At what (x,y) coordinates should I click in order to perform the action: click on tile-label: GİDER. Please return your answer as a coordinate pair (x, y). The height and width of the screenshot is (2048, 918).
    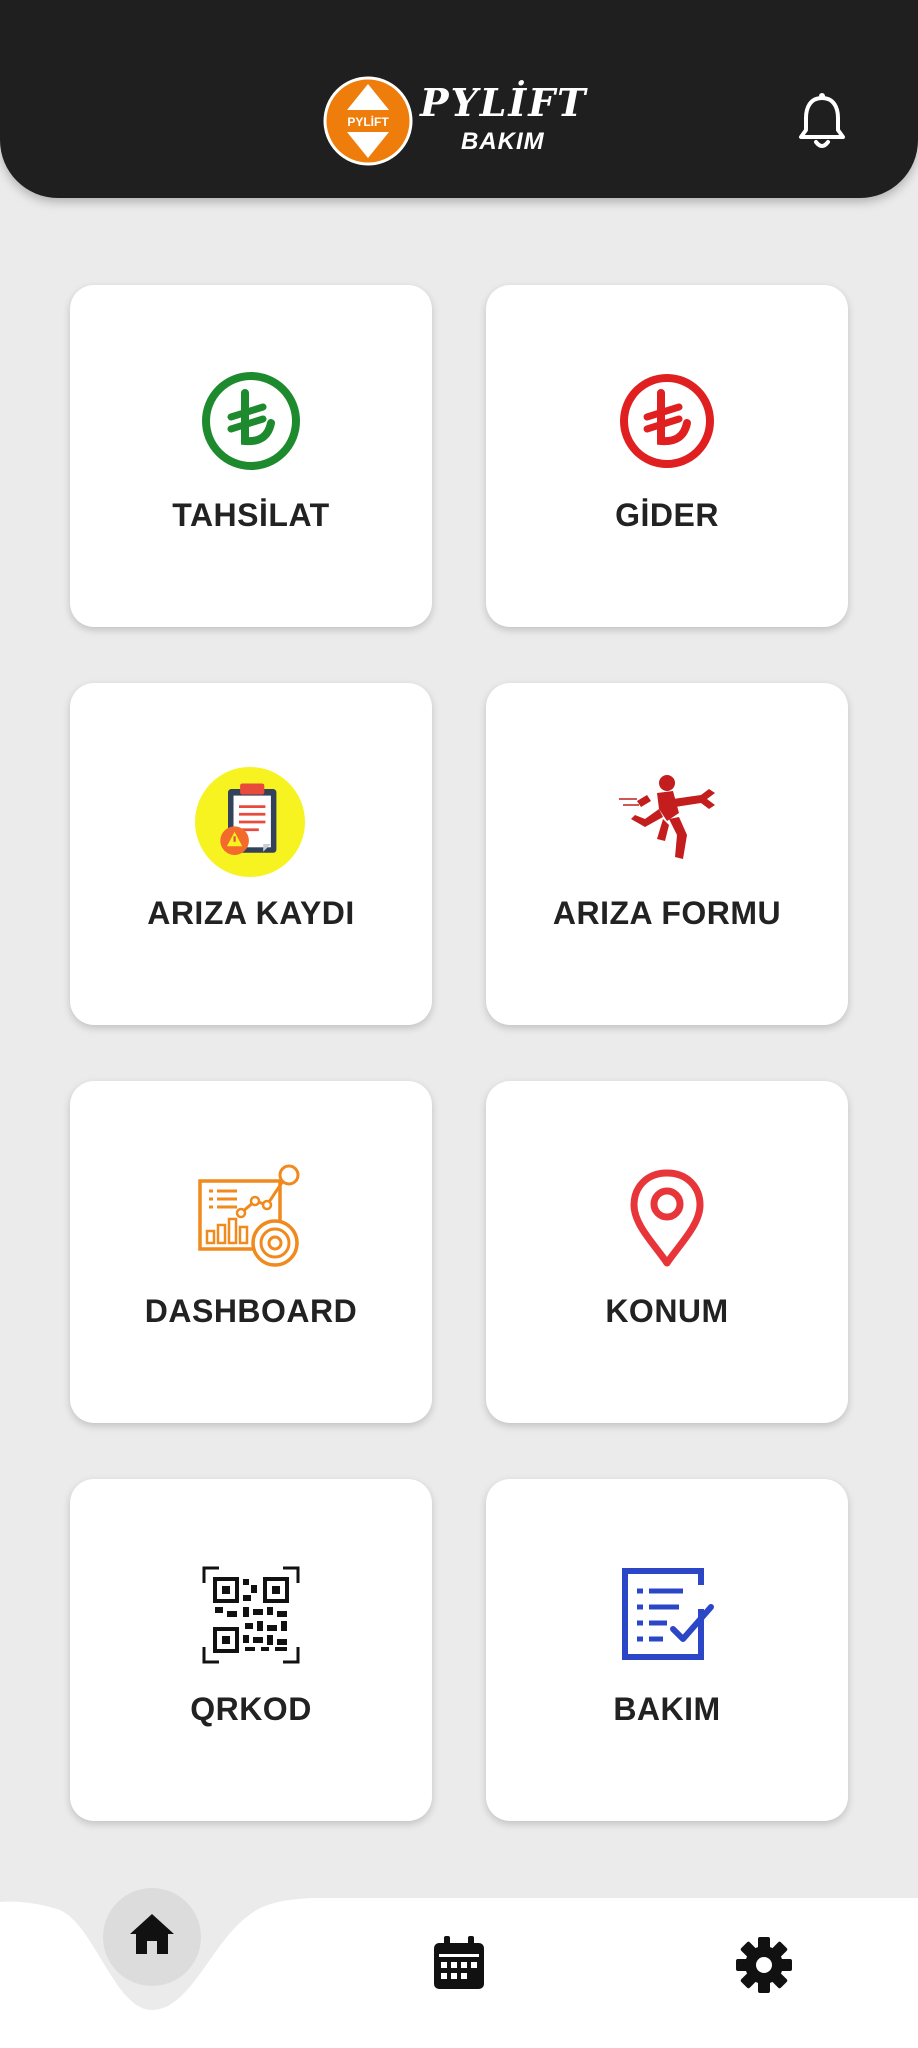
    Looking at the image, I should click on (667, 515).